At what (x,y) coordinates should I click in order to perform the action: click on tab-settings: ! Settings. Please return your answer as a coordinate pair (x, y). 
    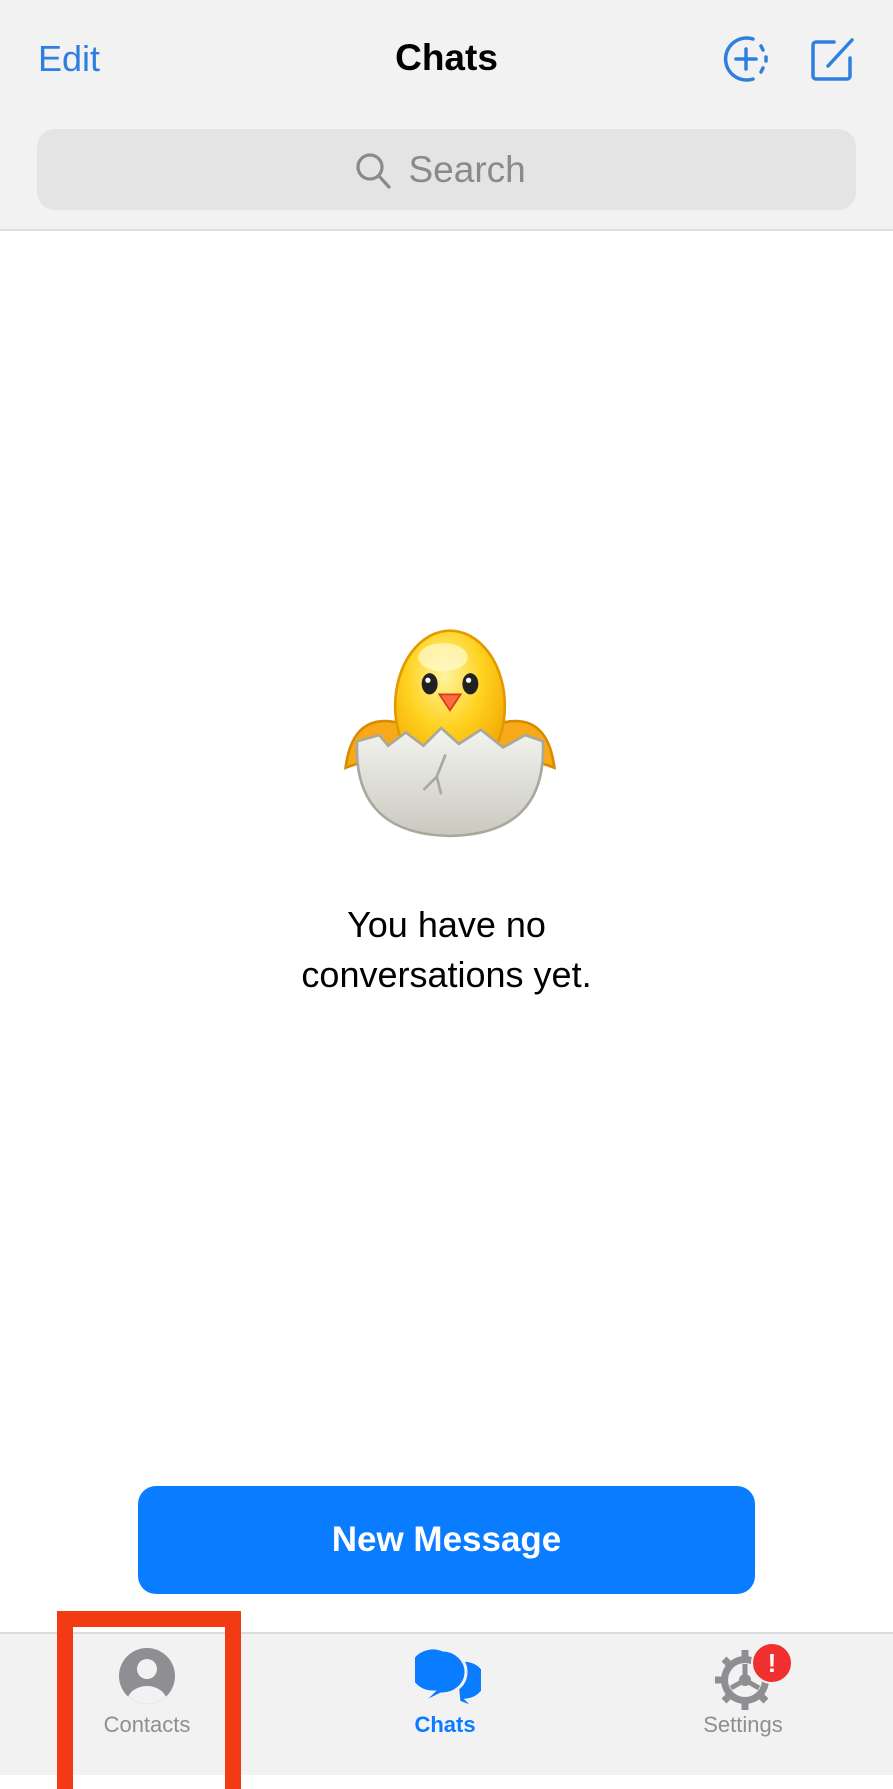
    Looking at the image, I should click on (743, 1704).